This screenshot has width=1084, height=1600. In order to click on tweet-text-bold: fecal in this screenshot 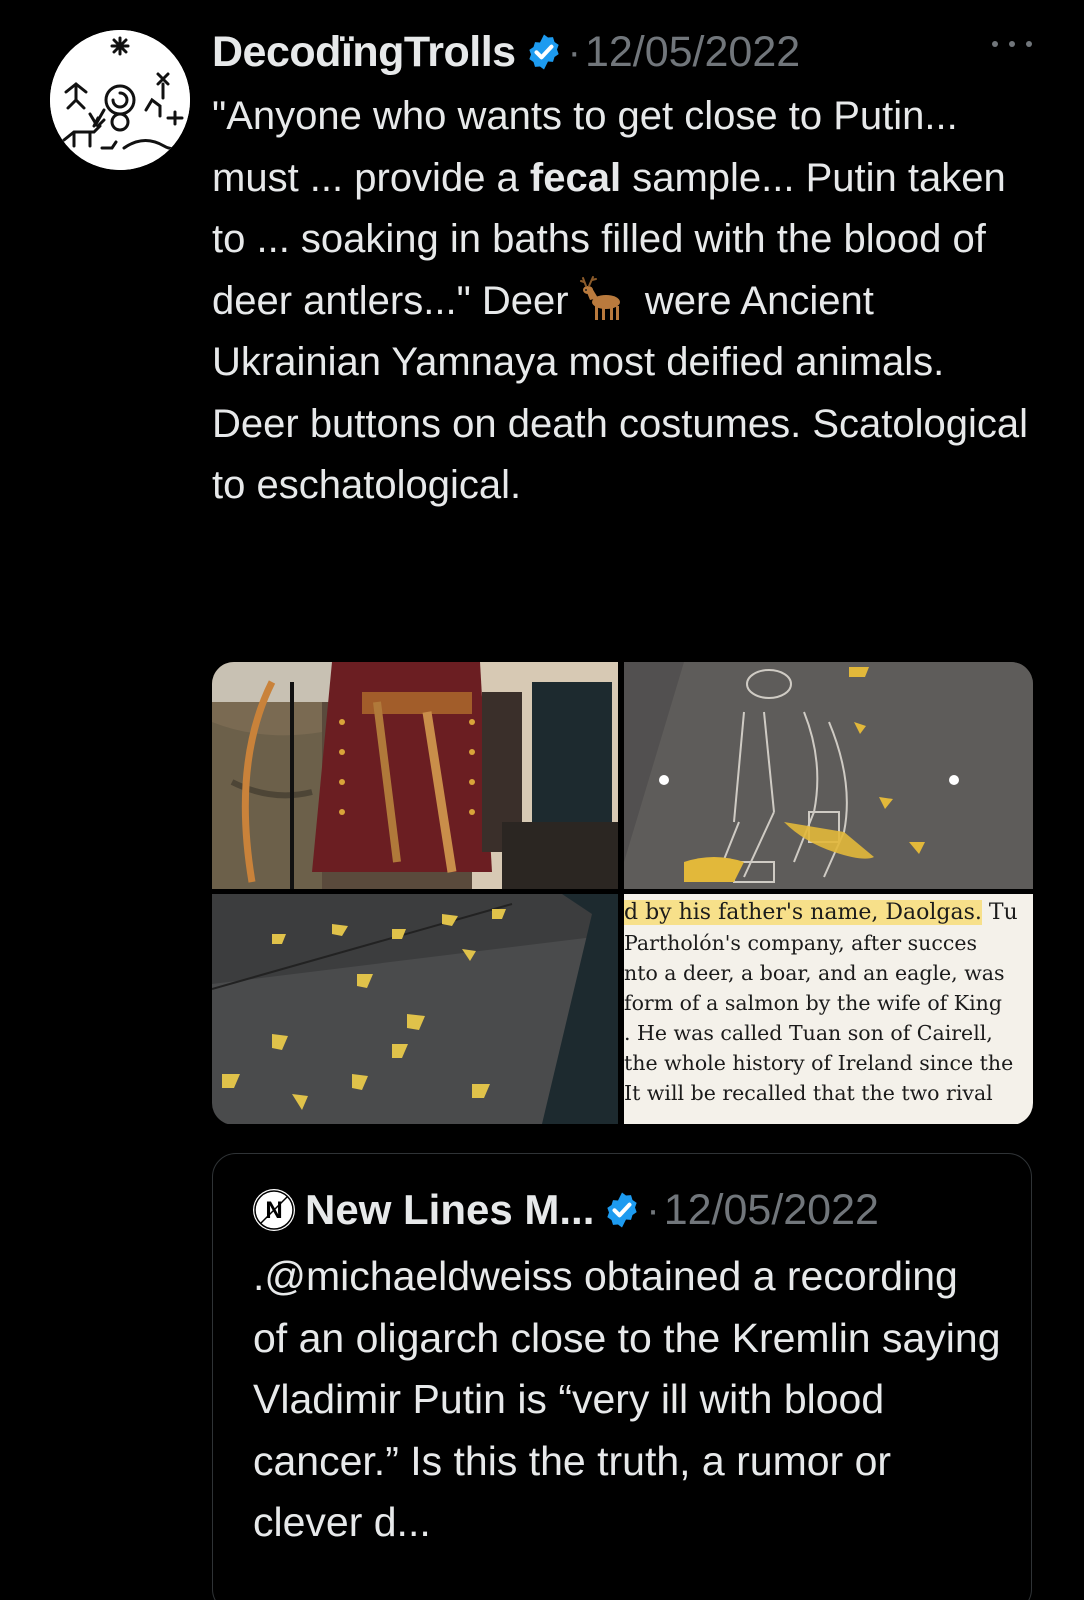, I will do `click(575, 177)`.